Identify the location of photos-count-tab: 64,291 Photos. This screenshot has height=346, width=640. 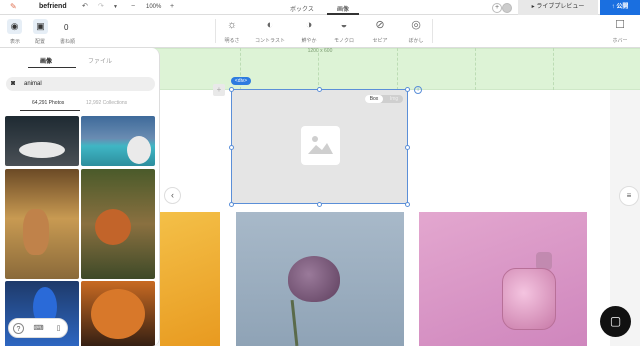
(48, 103).